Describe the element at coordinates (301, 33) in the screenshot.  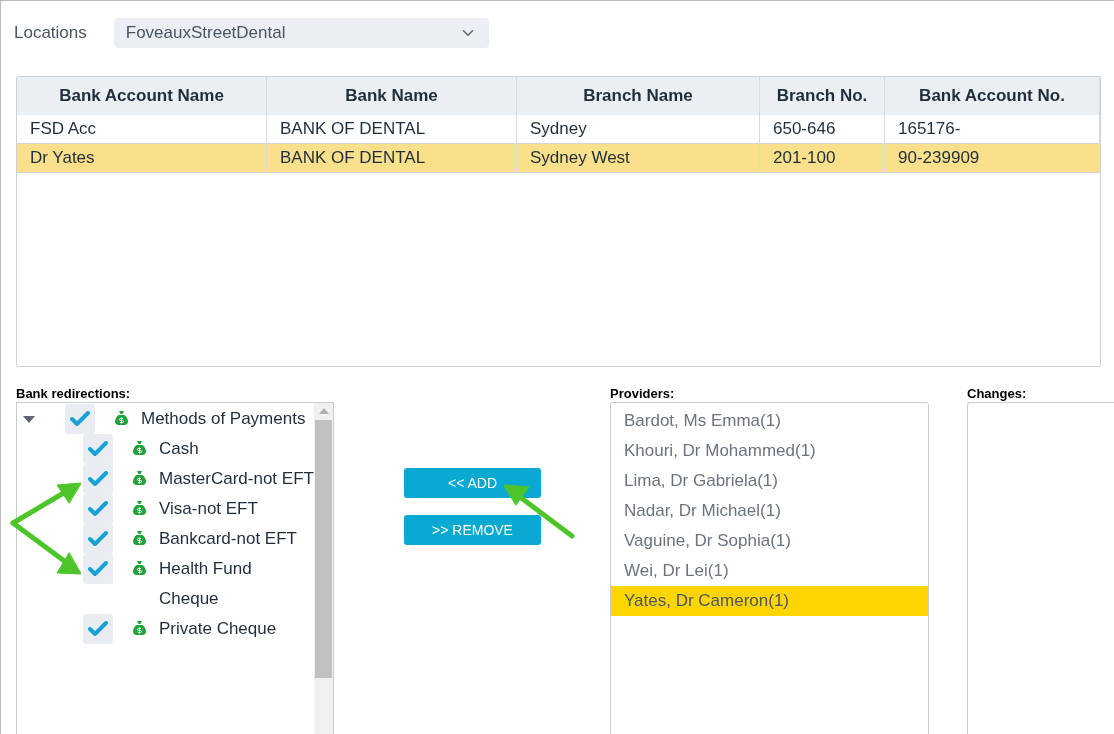
I see `locations-dropdown: FoveauxStreetDental` at that location.